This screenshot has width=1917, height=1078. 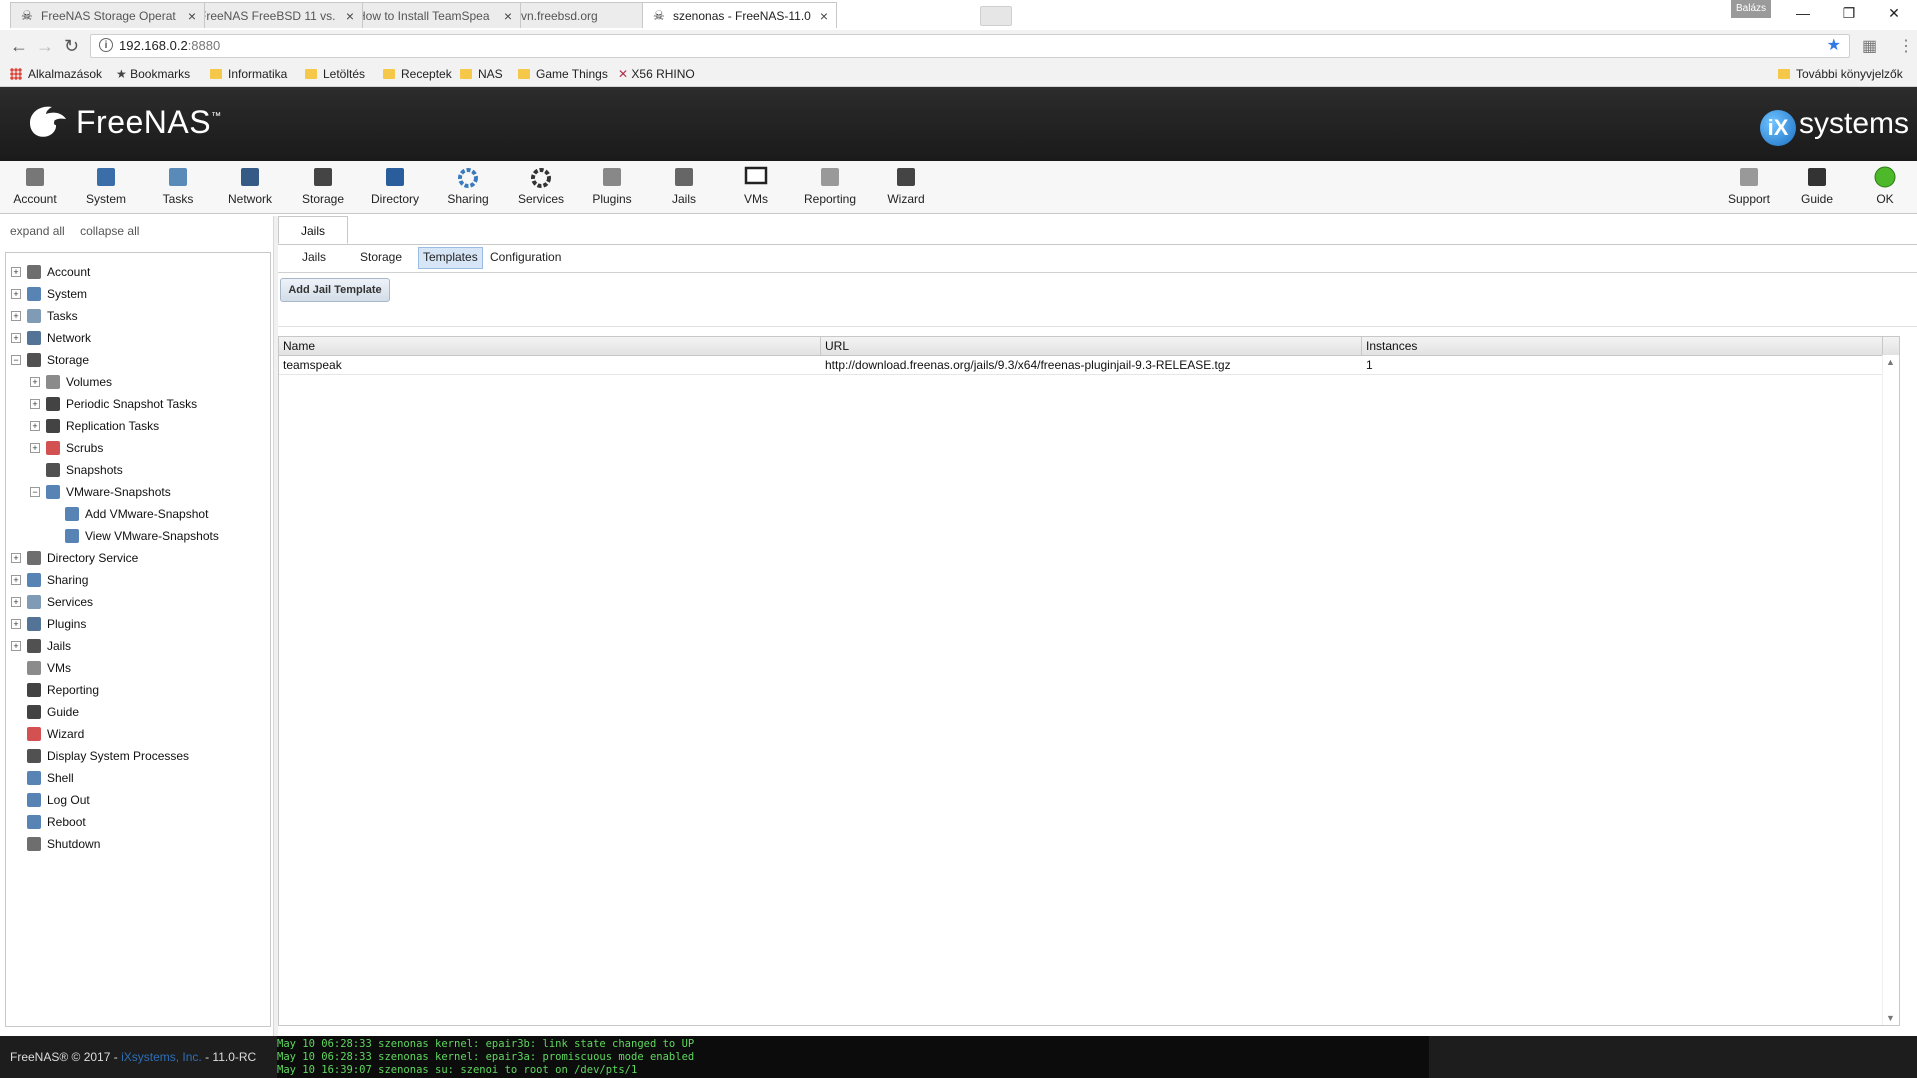 I want to click on toolbar-label: Services, so click(x=540, y=199).